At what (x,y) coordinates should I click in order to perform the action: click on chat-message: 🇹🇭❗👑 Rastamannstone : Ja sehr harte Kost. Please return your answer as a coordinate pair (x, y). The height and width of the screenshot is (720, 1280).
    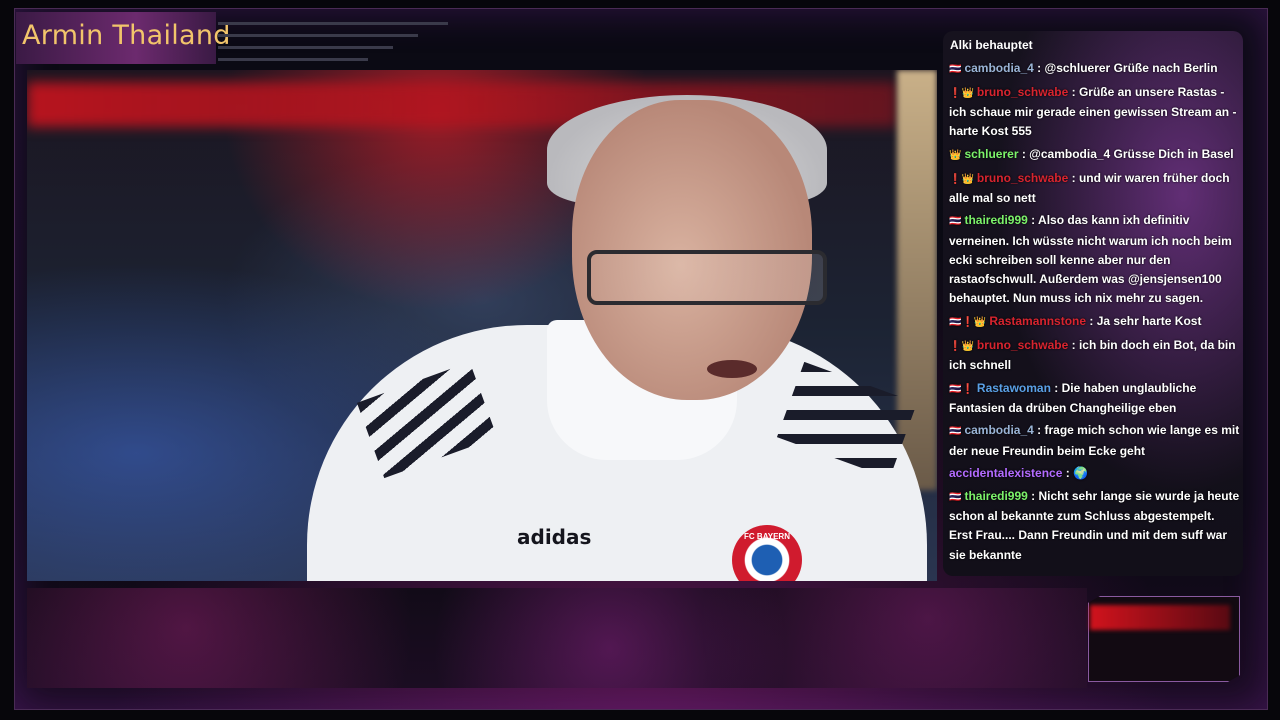
    Looking at the image, I should click on (1095, 322).